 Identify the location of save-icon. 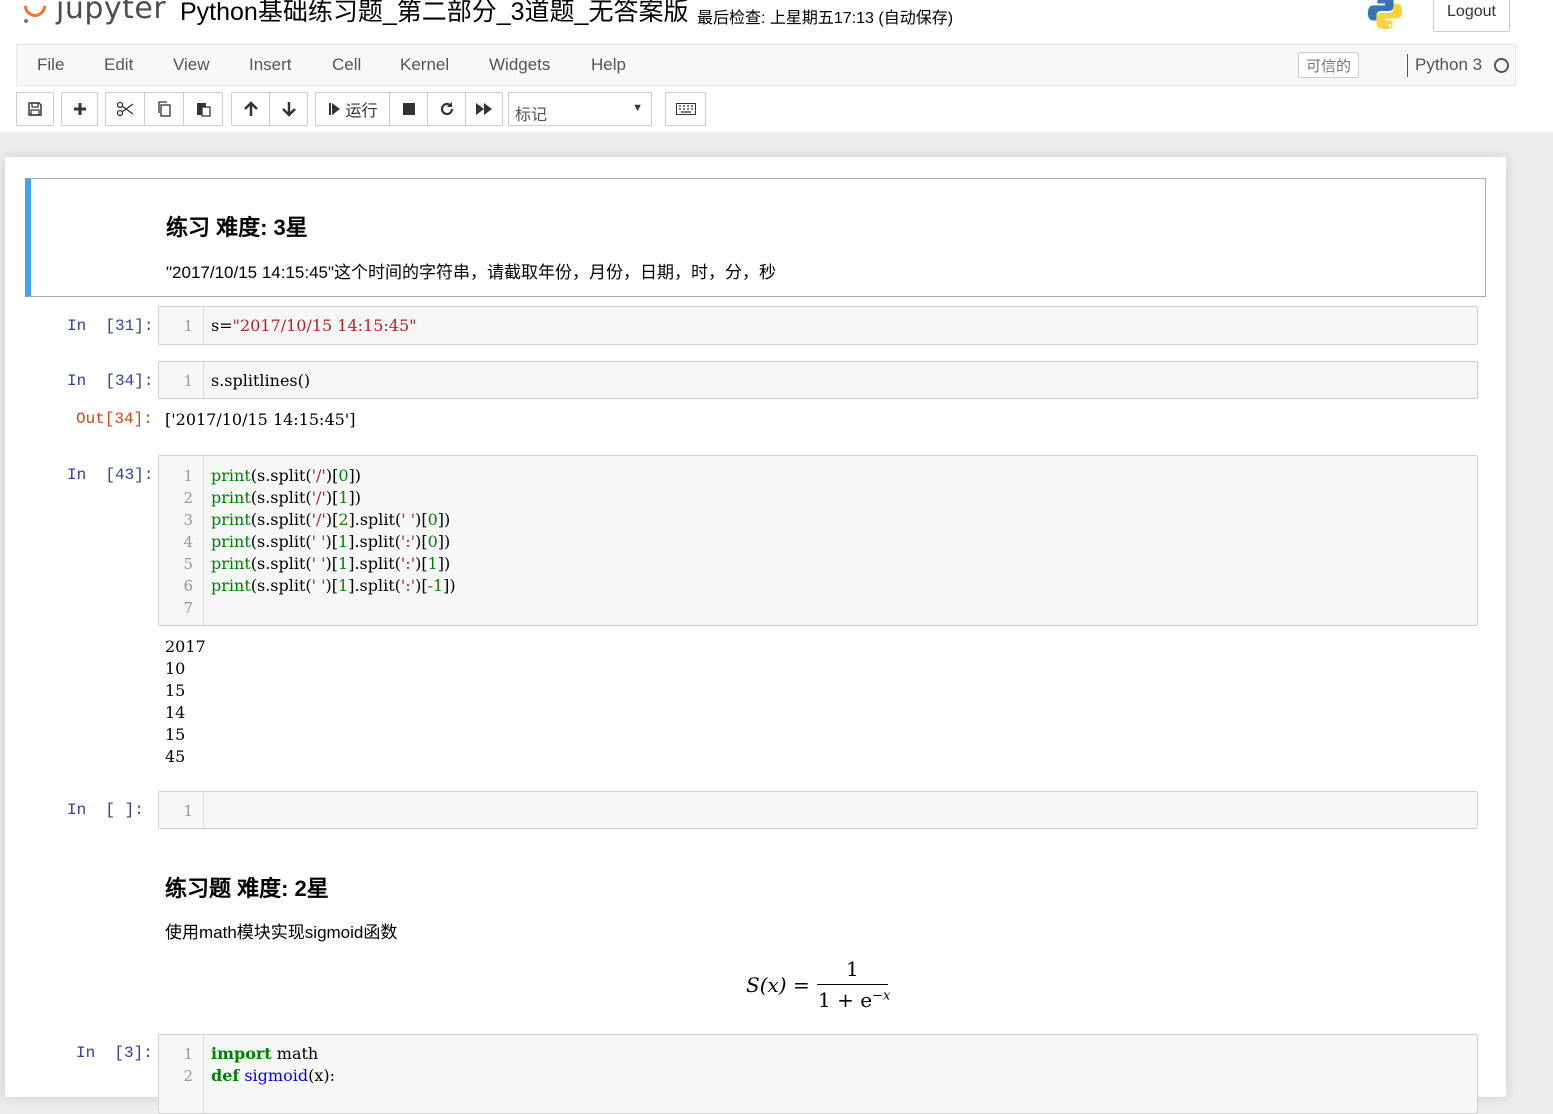
(35, 109).